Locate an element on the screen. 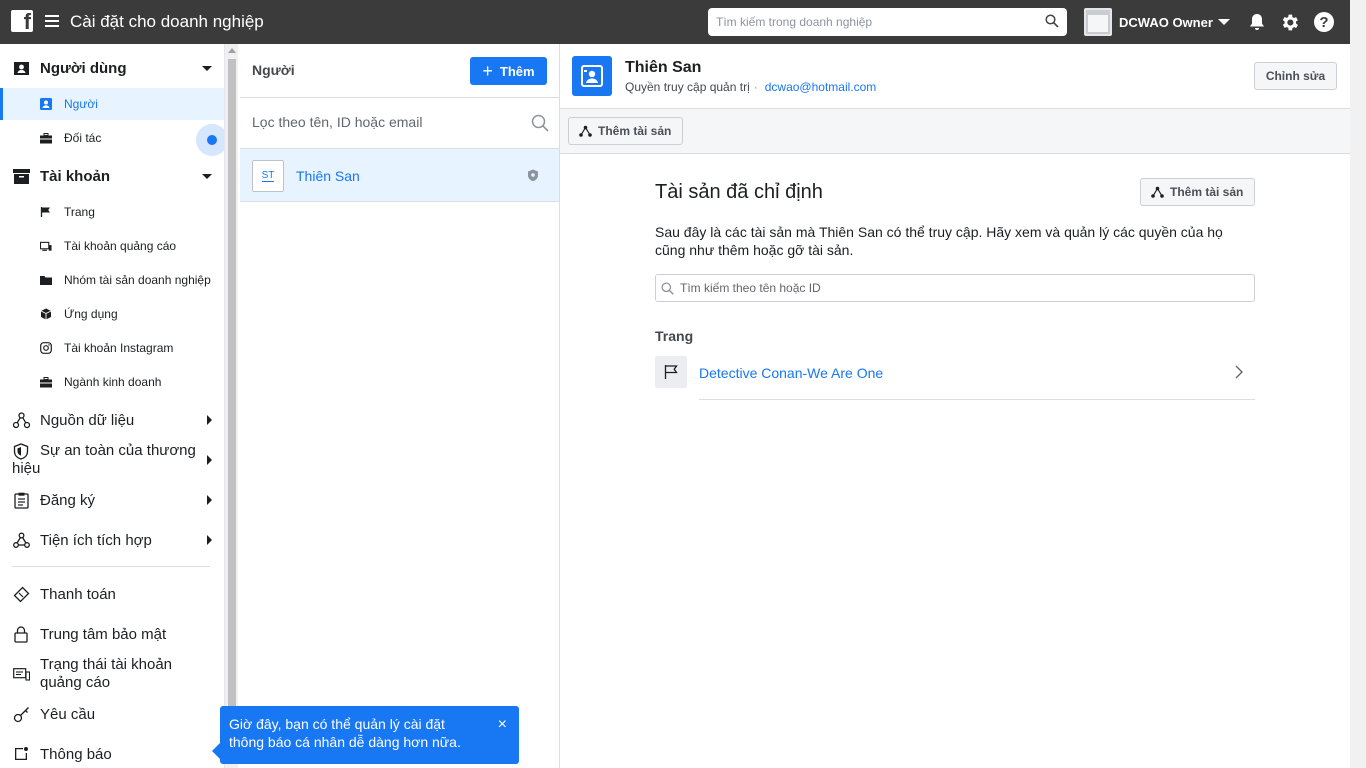 The height and width of the screenshot is (768, 1366). top-bar: f Cài đặt cho doanh nghiệp DCWAO Owner ? is located at coordinates (675, 22).